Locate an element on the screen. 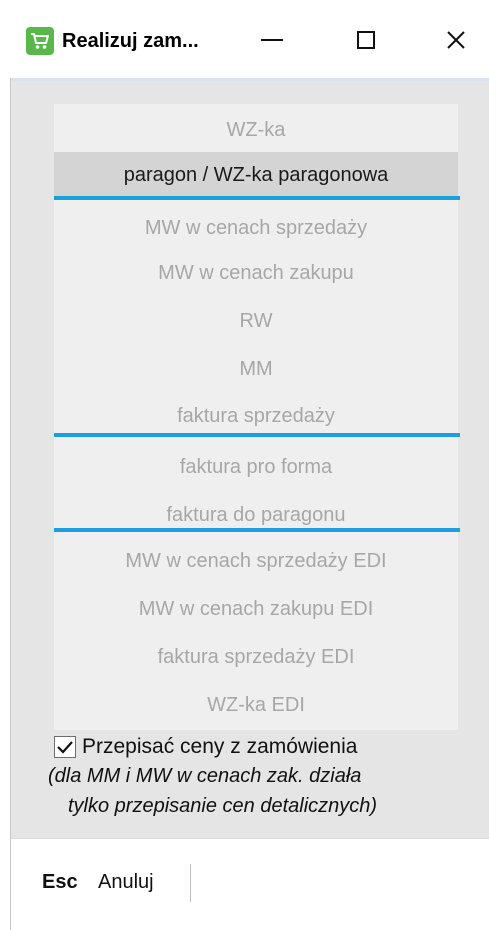 The width and height of the screenshot is (489, 930). list-item-mw-zakupu: MW w cenach zakupu is located at coordinates (256, 273).